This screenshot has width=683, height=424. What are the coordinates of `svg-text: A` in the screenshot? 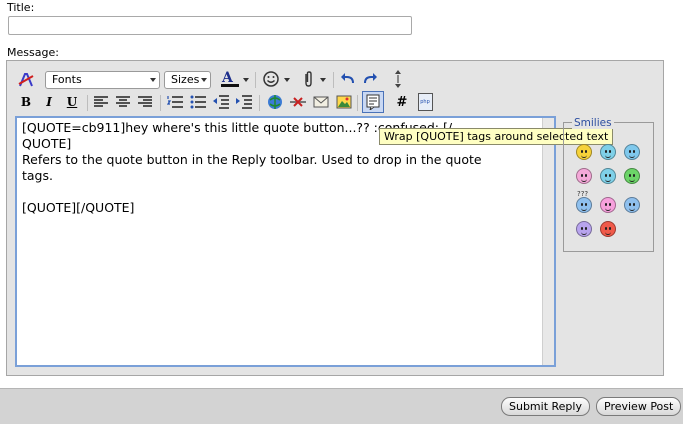 It's located at (227, 78).